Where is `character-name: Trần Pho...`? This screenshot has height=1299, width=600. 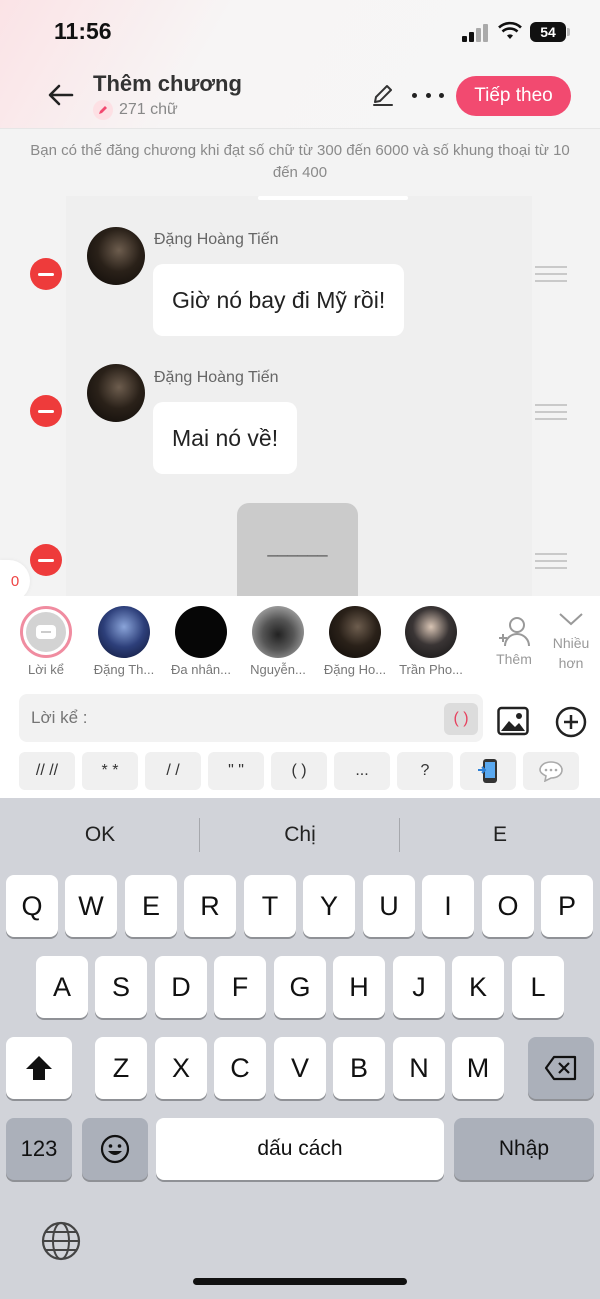 character-name: Trần Pho... is located at coordinates (431, 669).